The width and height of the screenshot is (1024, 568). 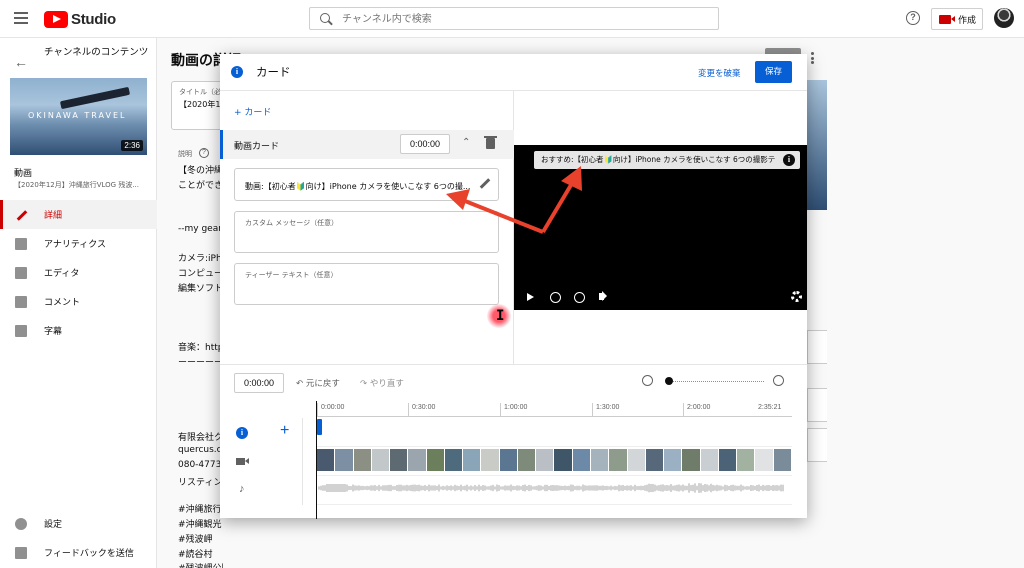 I want to click on feedback-icon, so click(x=21, y=552).